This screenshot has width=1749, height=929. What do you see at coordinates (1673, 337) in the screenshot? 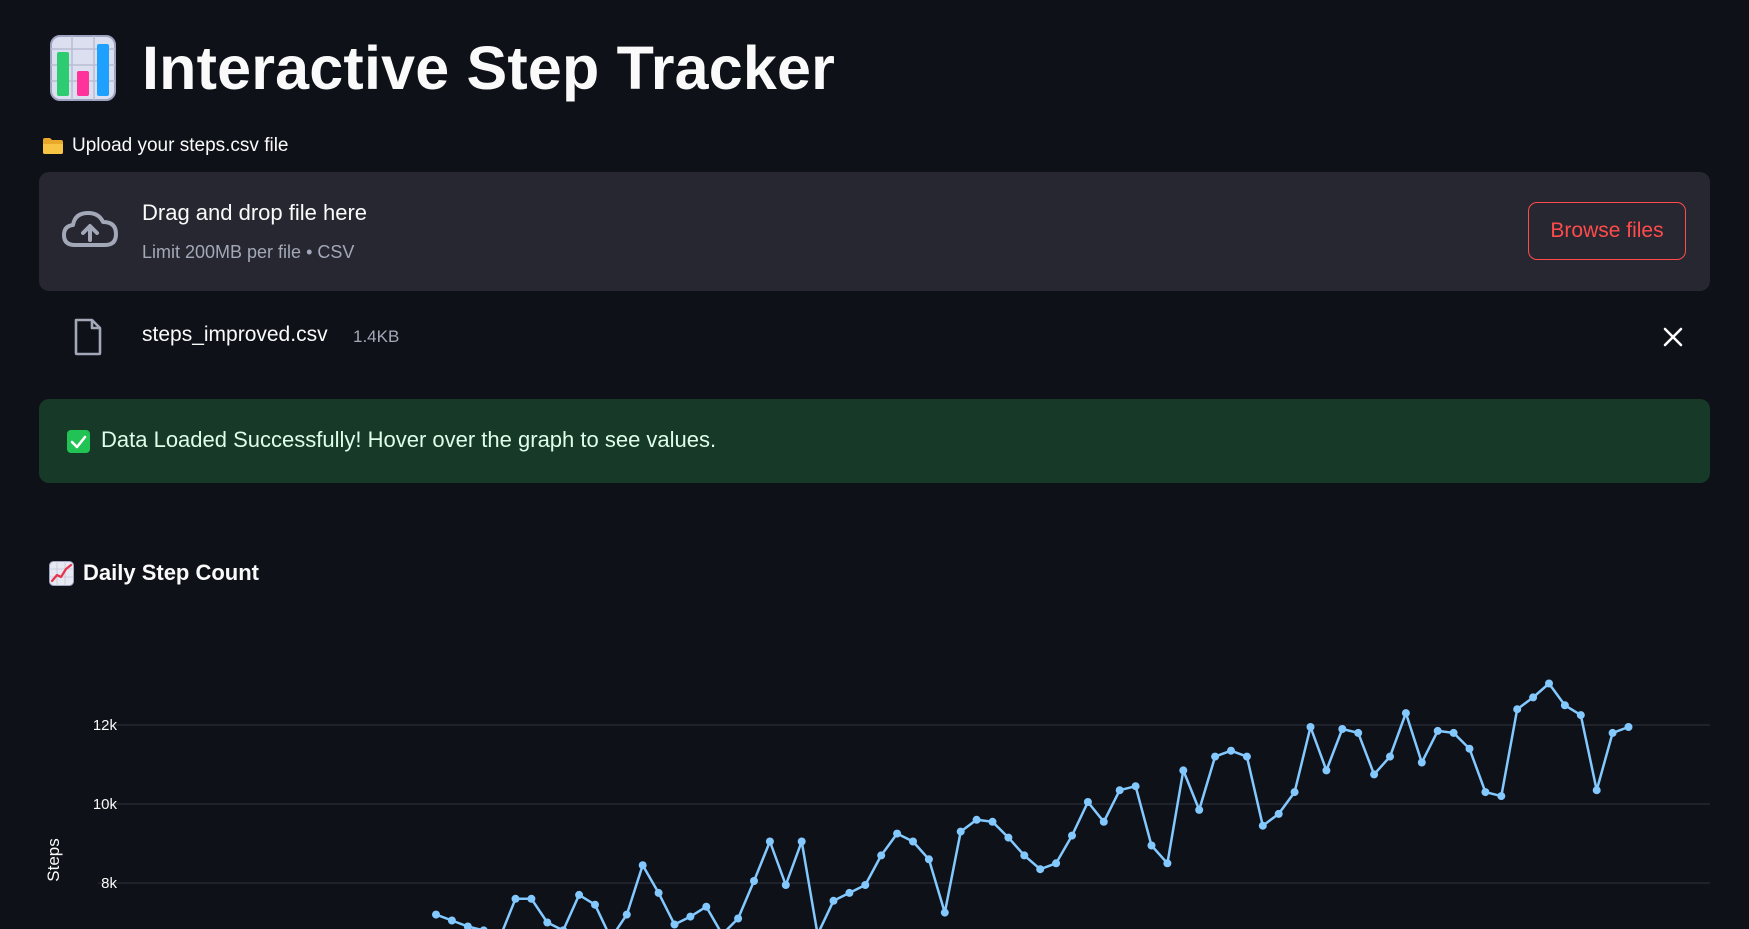
I see `close-icon` at bounding box center [1673, 337].